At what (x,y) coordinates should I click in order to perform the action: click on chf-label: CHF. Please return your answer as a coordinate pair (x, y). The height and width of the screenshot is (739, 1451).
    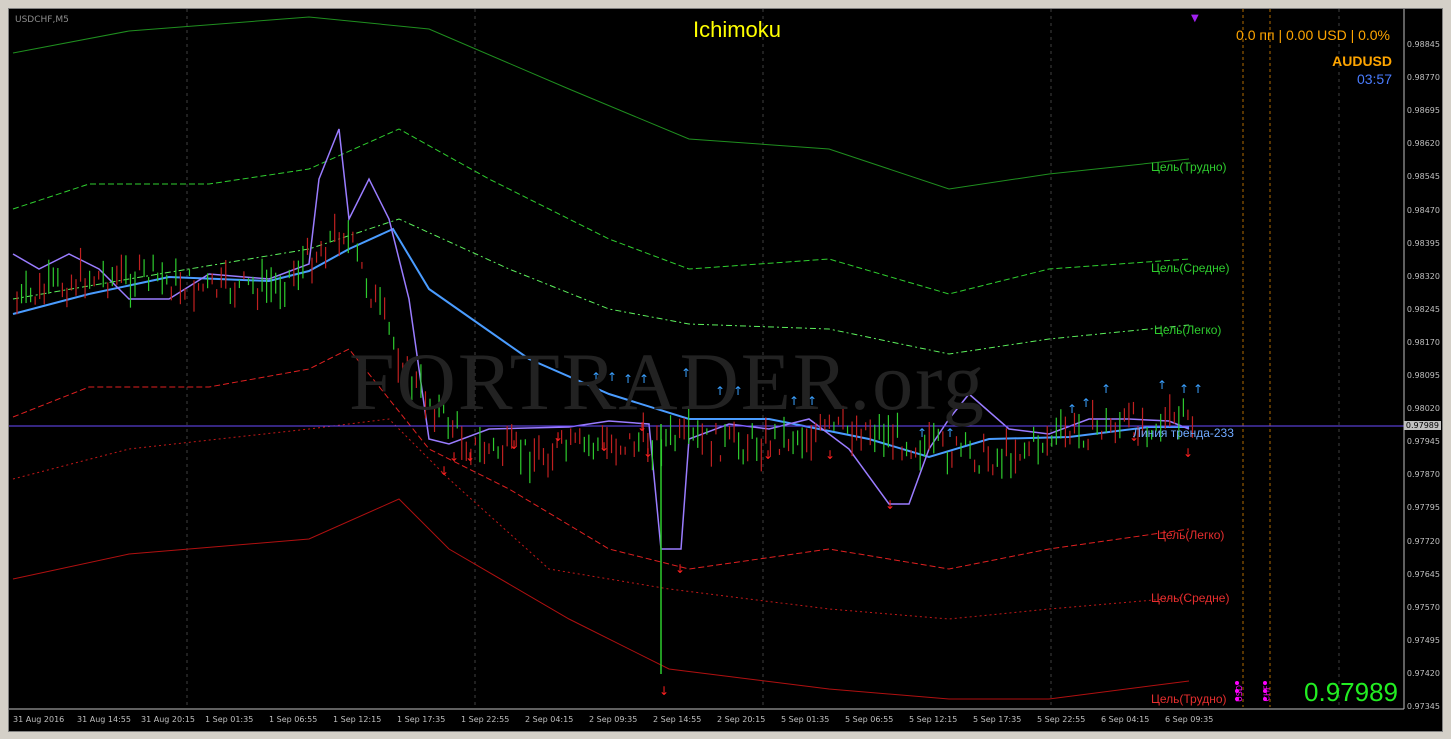
    Looking at the image, I should click on (1267, 693).